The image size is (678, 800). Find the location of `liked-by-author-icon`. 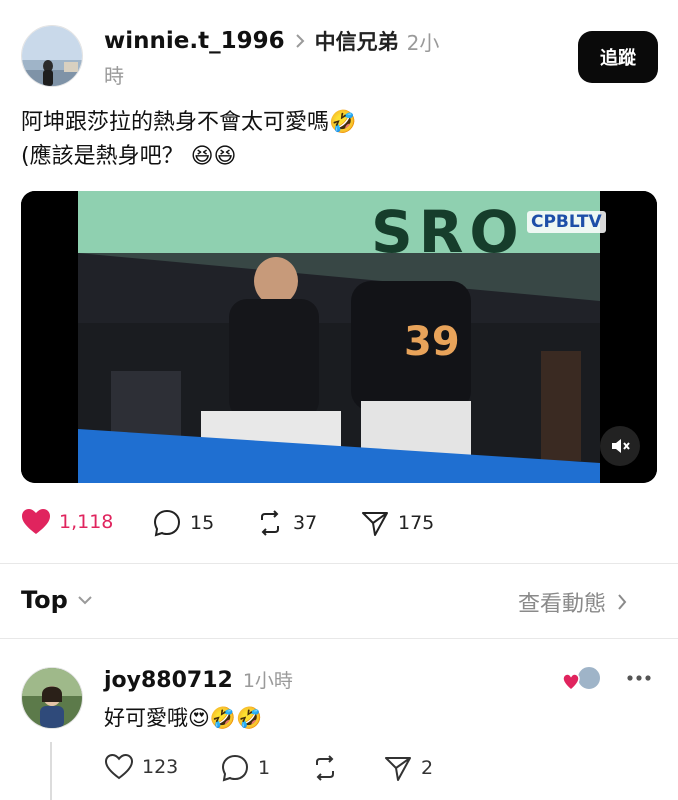

liked-by-author-icon is located at coordinates (582, 678).